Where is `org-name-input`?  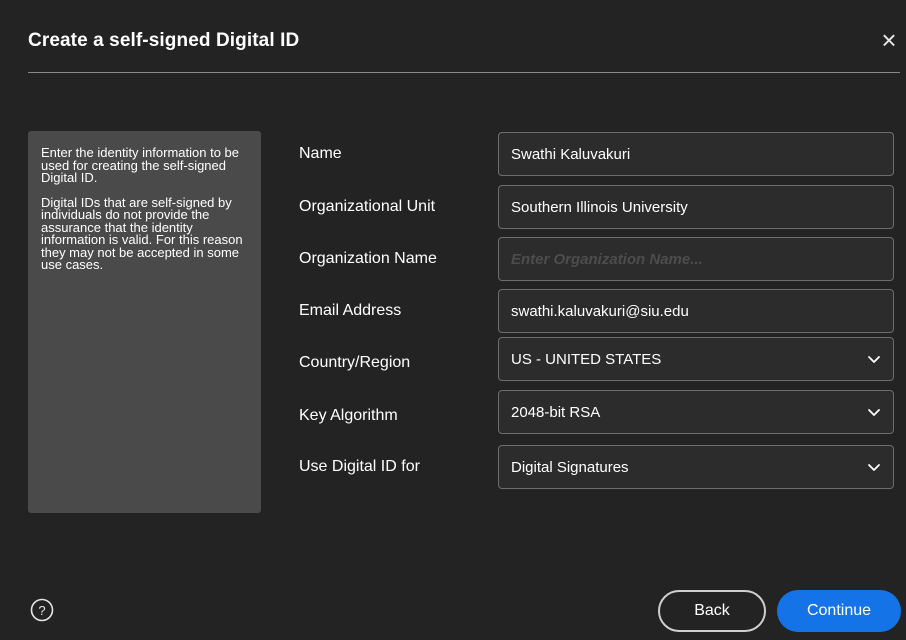 org-name-input is located at coordinates (696, 259).